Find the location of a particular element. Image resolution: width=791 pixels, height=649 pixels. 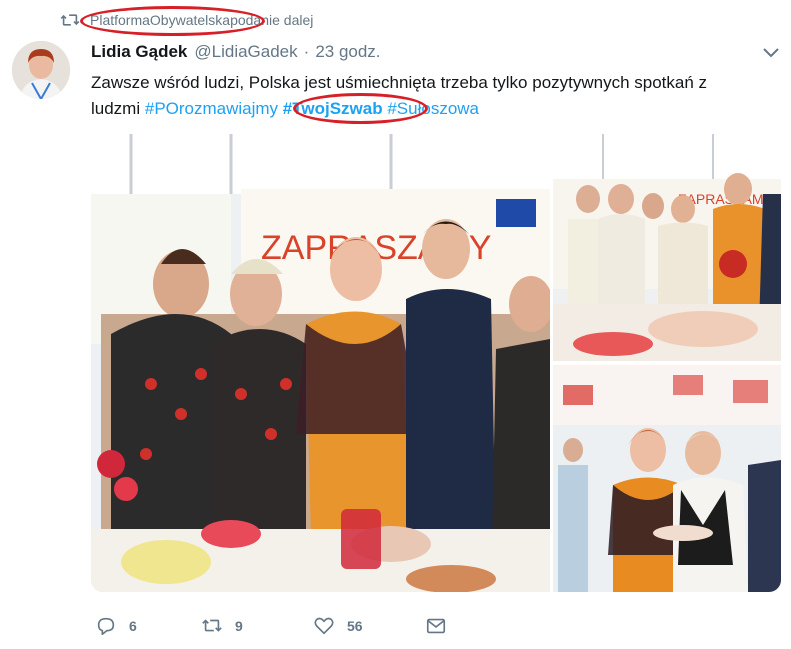

heart-icon is located at coordinates (324, 626).